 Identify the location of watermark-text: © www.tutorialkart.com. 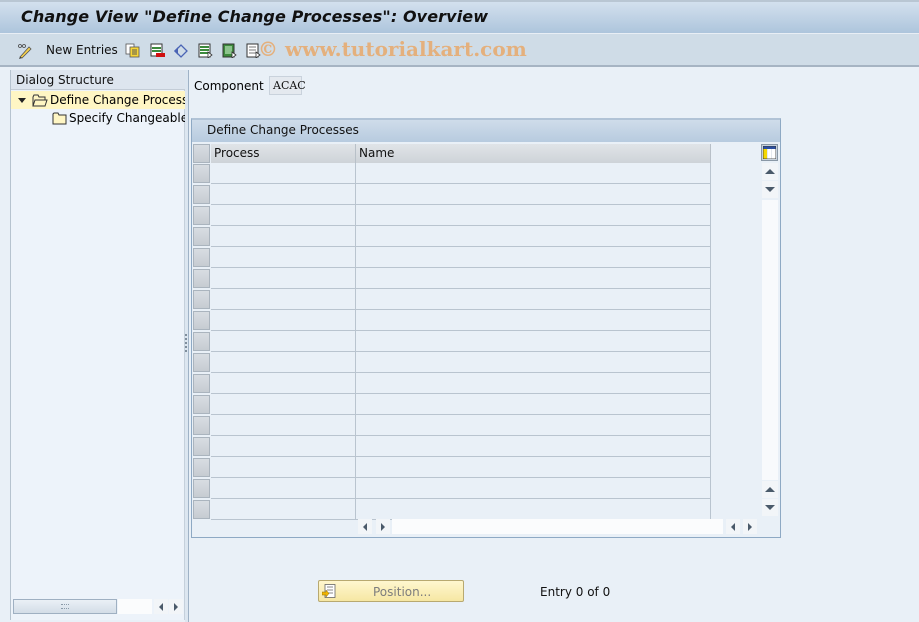
(392, 49).